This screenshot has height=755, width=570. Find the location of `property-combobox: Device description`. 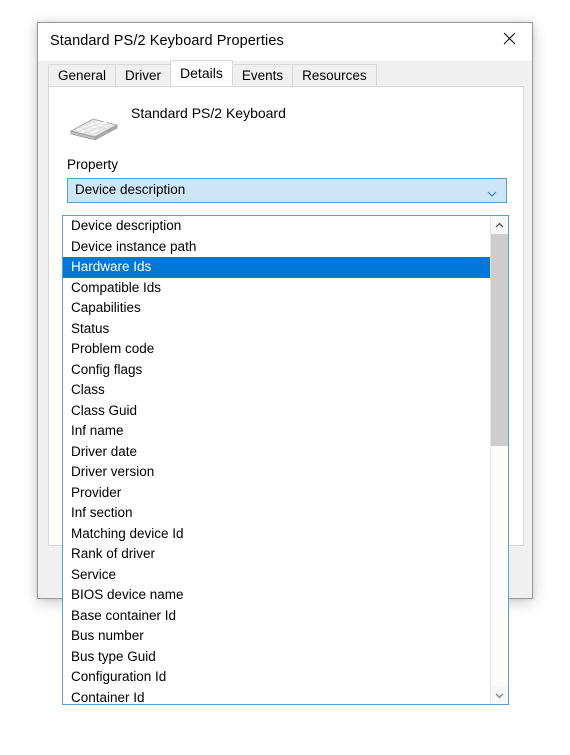

property-combobox: Device description is located at coordinates (287, 190).